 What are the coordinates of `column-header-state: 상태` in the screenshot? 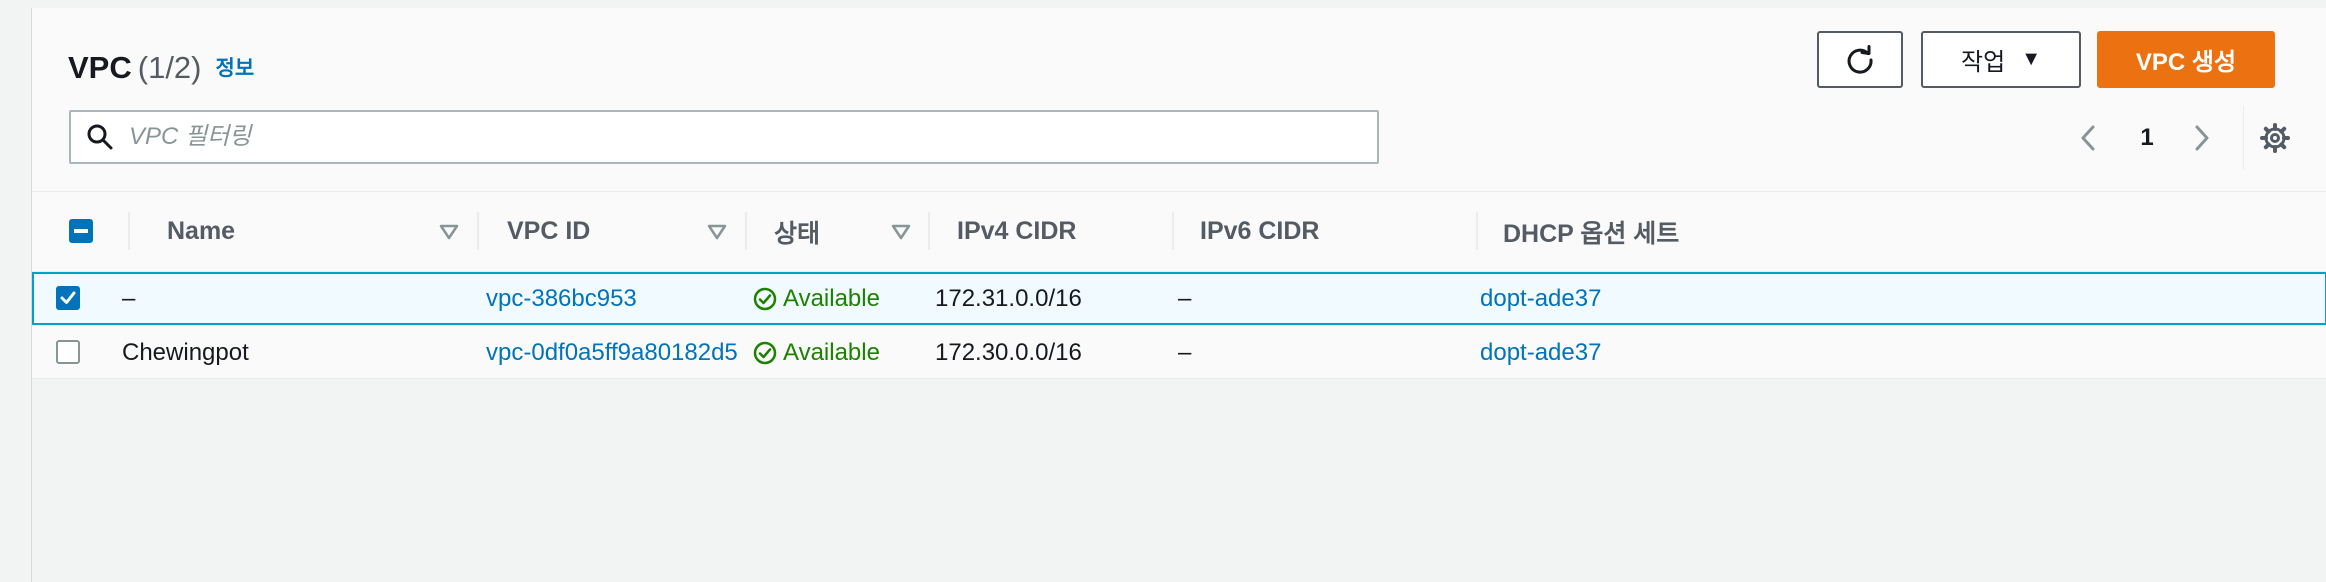 It's located at (797, 231).